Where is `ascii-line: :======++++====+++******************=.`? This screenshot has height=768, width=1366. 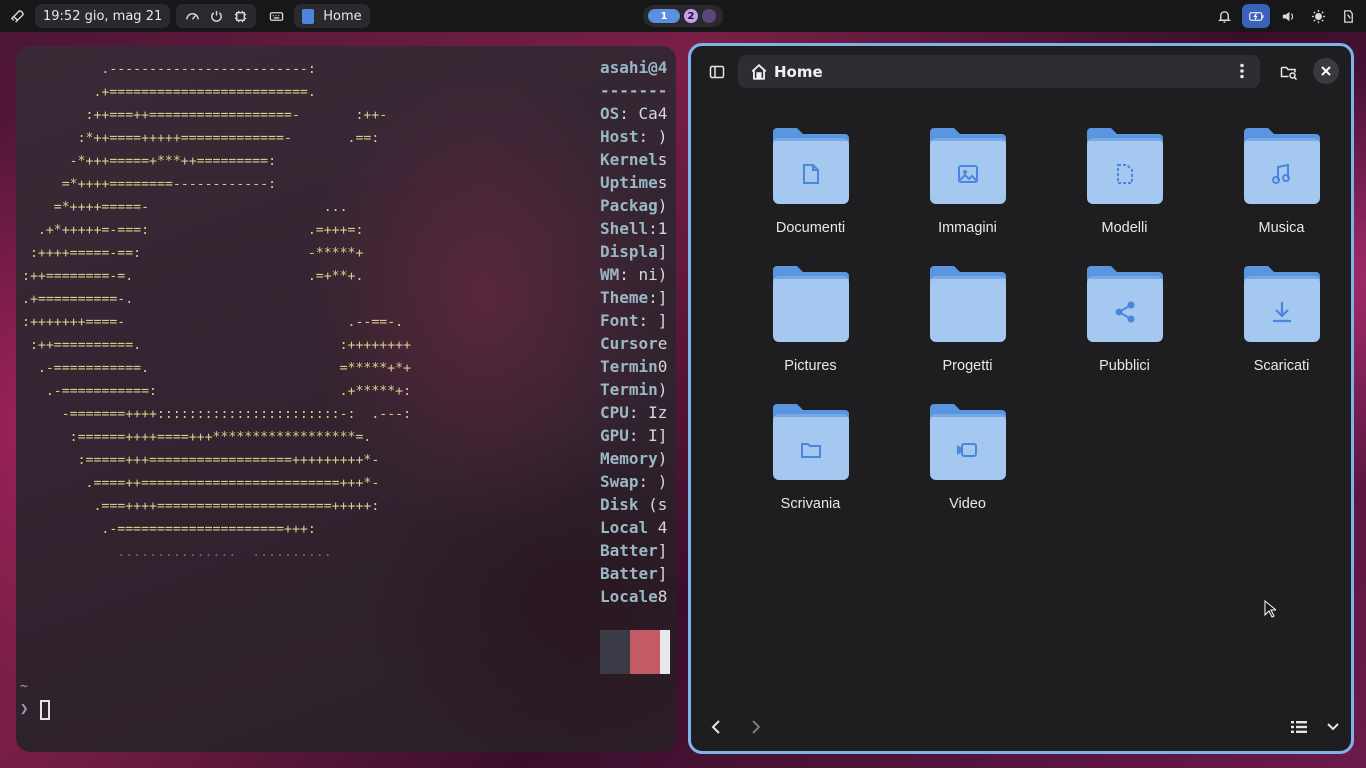 ascii-line: :======++++====+++******************=. is located at coordinates (197, 437).